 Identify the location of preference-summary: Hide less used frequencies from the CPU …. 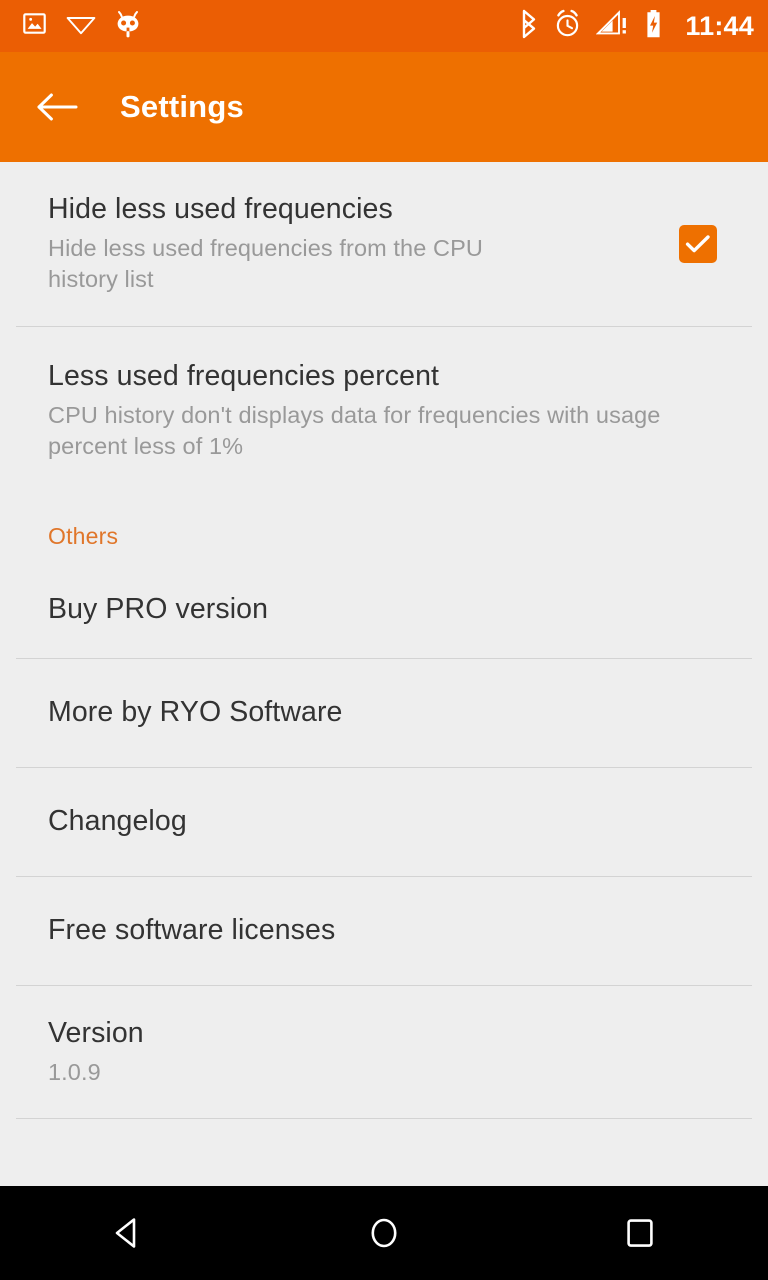
(265, 263).